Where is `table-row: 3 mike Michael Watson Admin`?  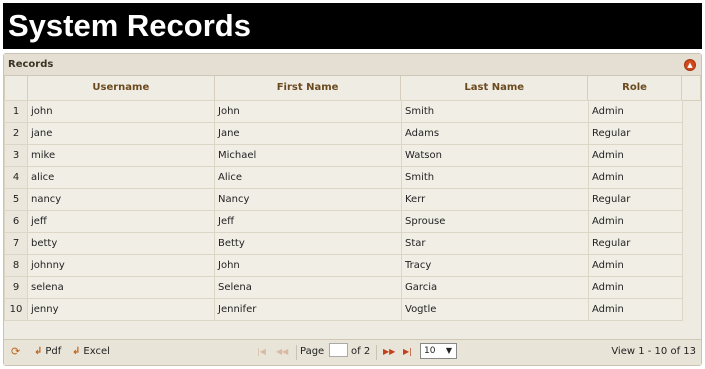
table-row: 3 mike Michael Watson Admin is located at coordinates (343, 155).